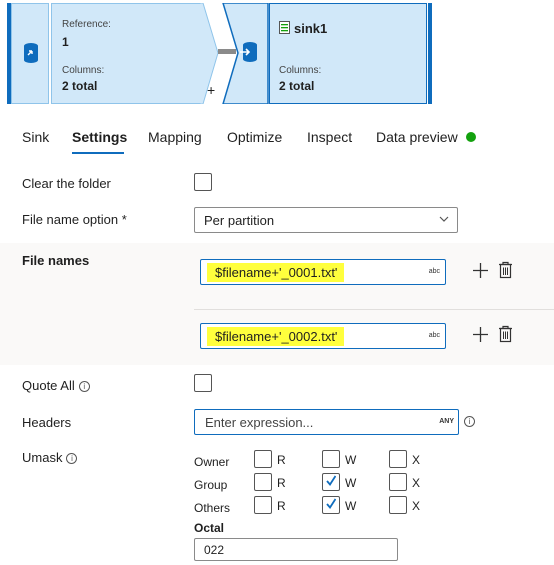  I want to click on others-write-checkbox, so click(331, 505).